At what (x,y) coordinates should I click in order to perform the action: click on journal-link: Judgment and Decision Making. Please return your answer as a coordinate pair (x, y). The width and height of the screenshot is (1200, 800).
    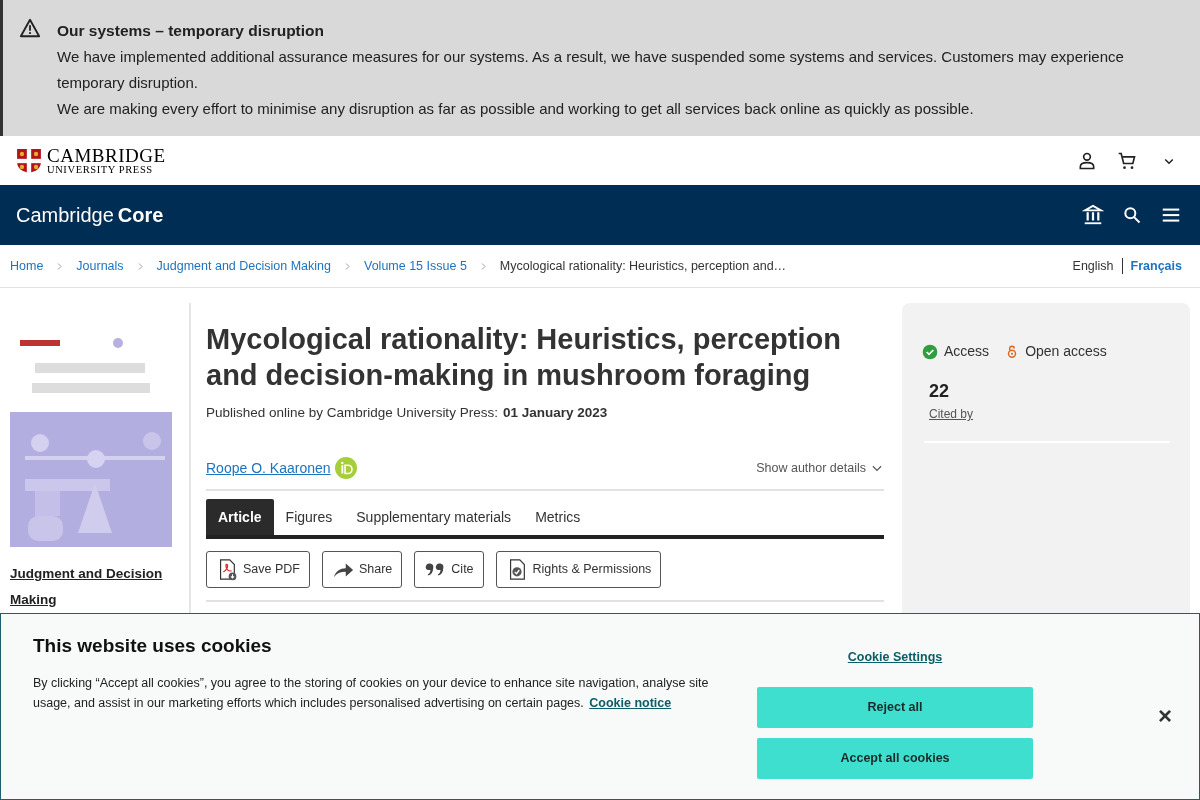
    Looking at the image, I should click on (95, 587).